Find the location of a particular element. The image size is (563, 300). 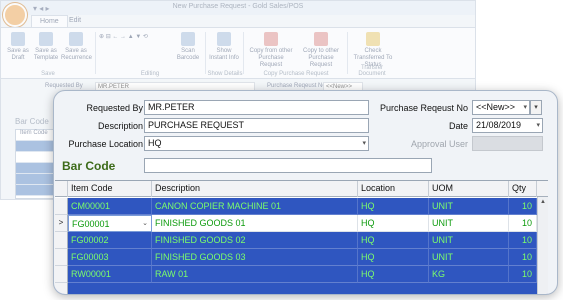

template-icon is located at coordinates (46, 39).